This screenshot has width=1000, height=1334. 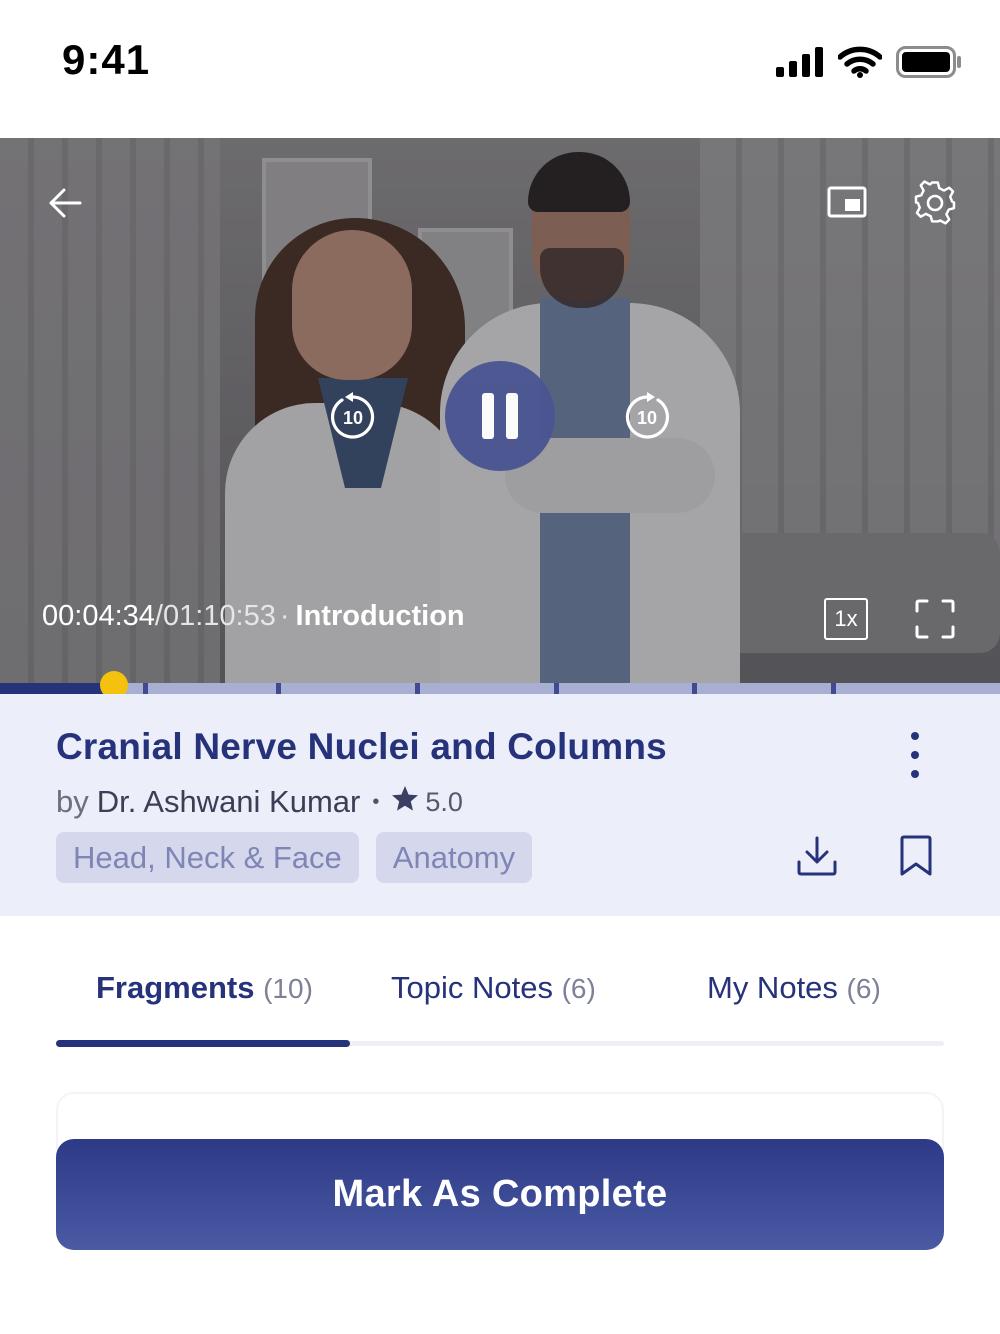 I want to click on total-time: /01:10:53, so click(x=215, y=616).